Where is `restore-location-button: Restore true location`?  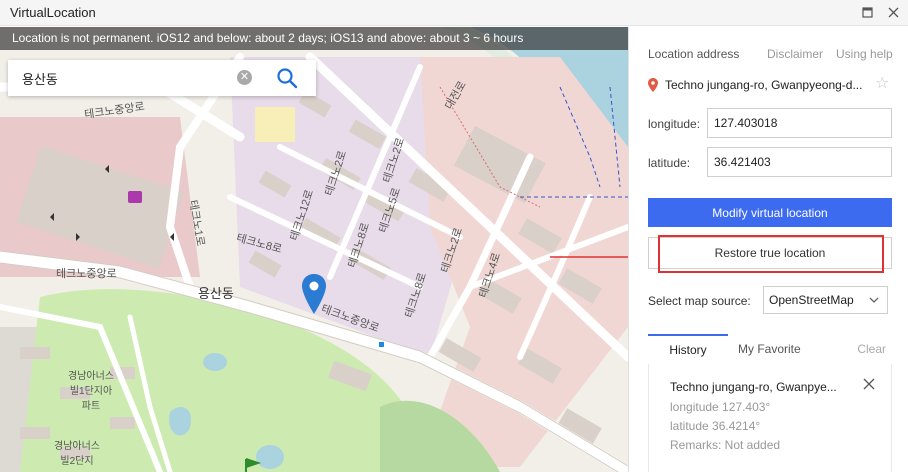
restore-location-button: Restore true location is located at coordinates (770, 253).